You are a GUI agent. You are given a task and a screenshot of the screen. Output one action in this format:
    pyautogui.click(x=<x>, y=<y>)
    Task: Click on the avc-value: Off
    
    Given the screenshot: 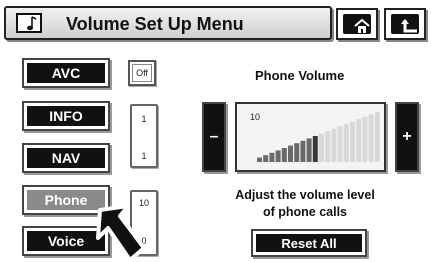 What is the action you would take?
    pyautogui.click(x=142, y=73)
    